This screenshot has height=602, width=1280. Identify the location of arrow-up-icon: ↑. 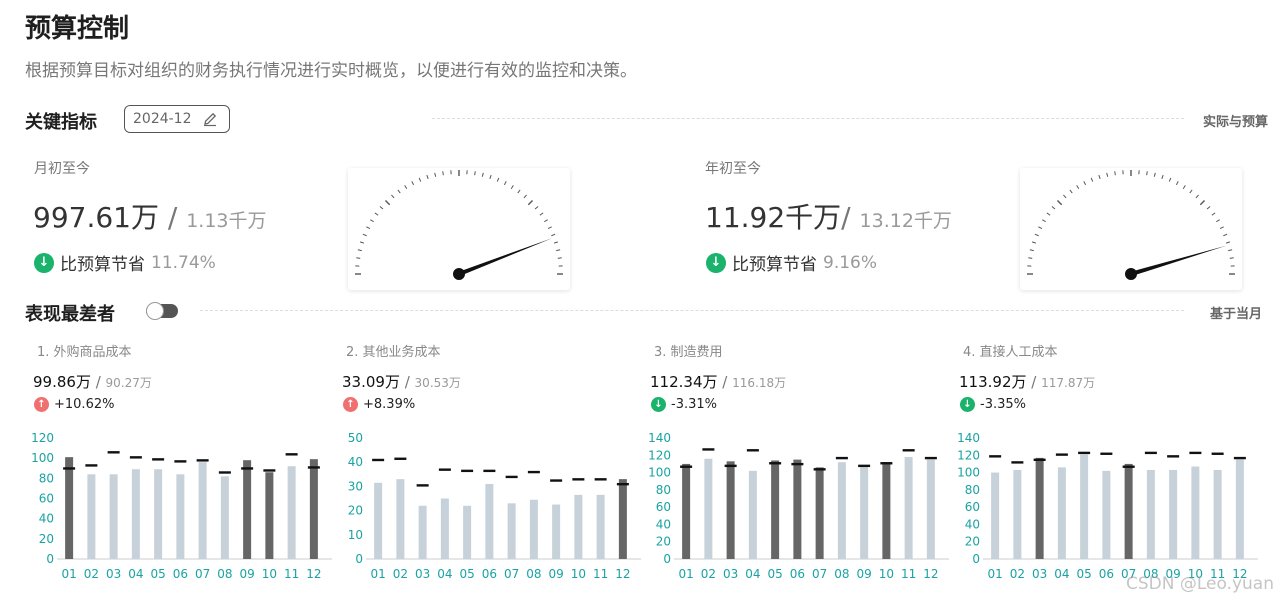
(350, 404).